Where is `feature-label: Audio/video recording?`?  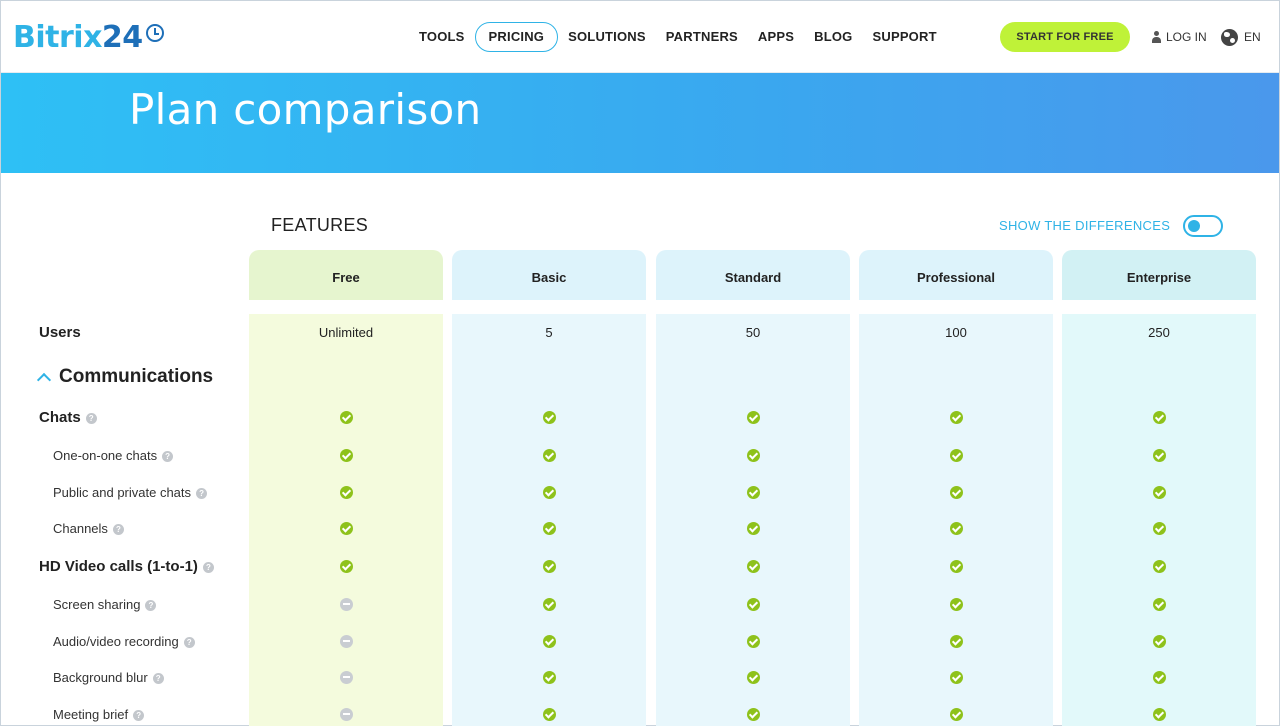 feature-label: Audio/video recording? is located at coordinates (124, 642).